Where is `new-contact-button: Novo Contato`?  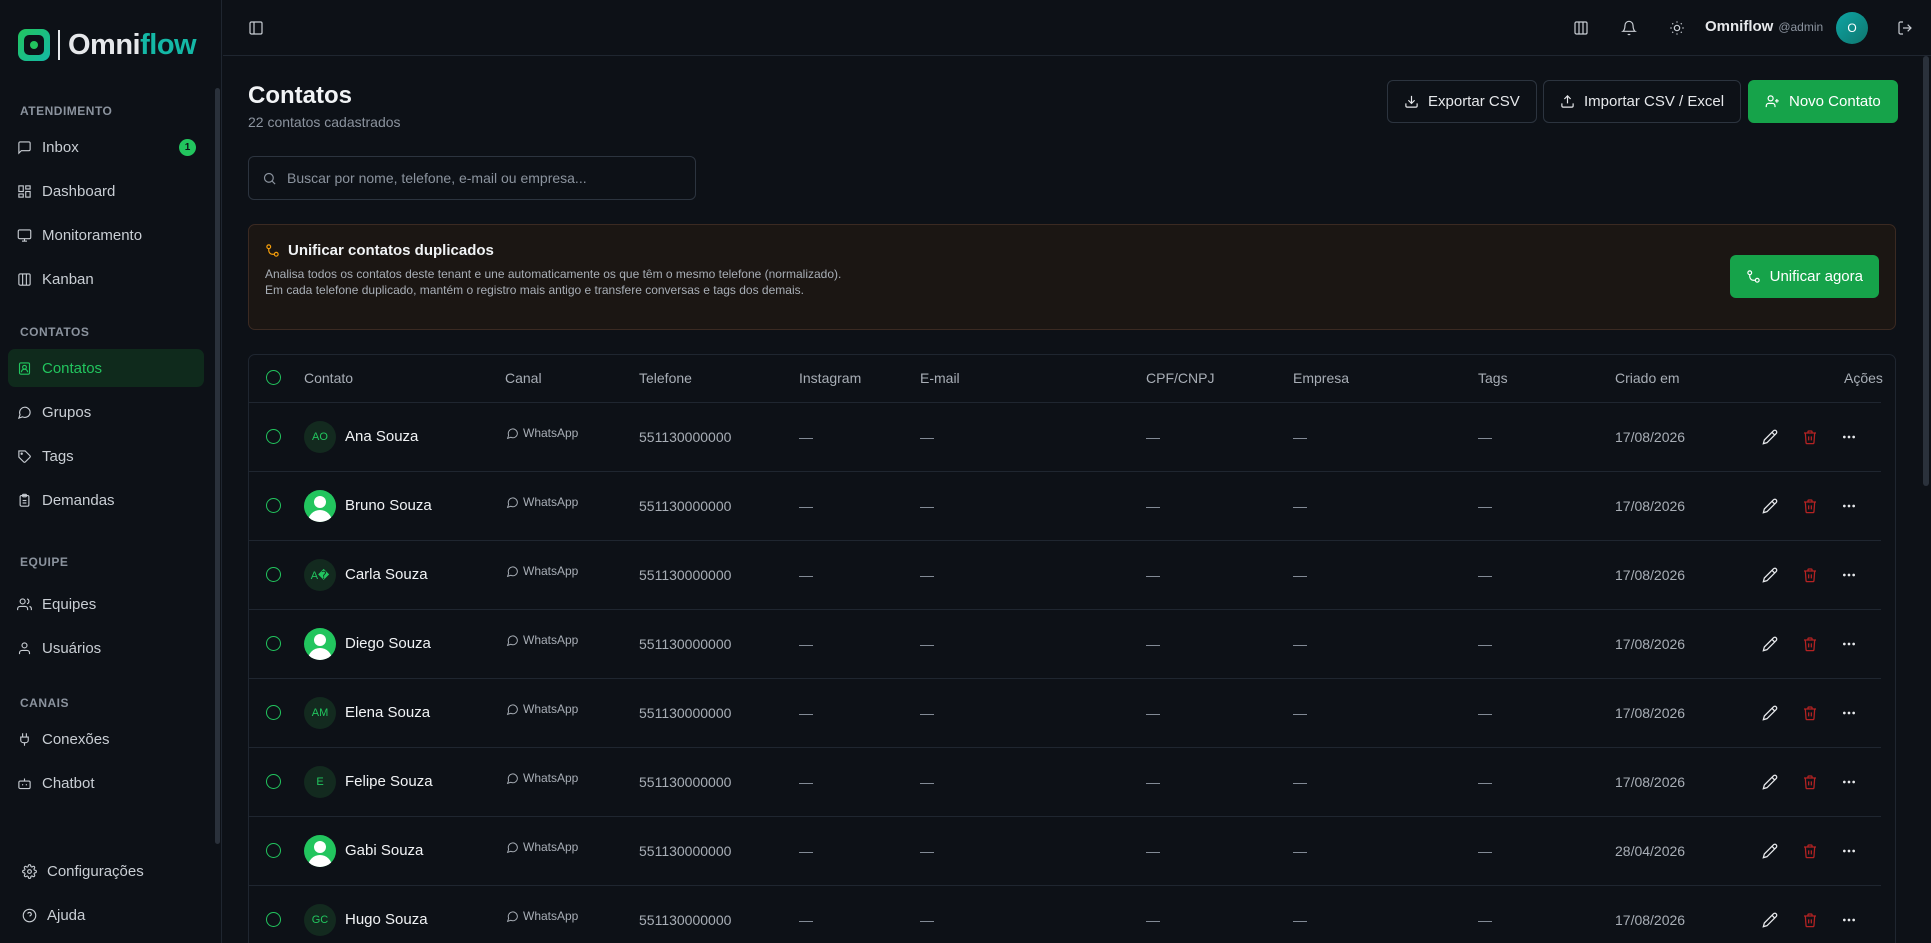
new-contact-button: Novo Contato is located at coordinates (1823, 101).